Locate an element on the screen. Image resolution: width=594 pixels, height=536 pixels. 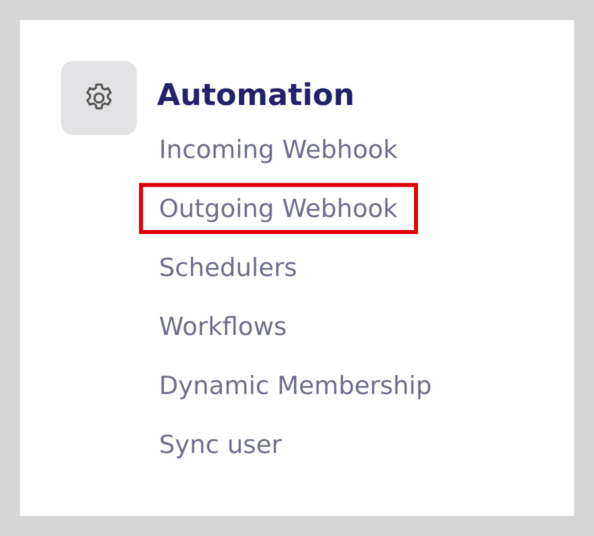
menu-link: Workflows is located at coordinates (223, 326).